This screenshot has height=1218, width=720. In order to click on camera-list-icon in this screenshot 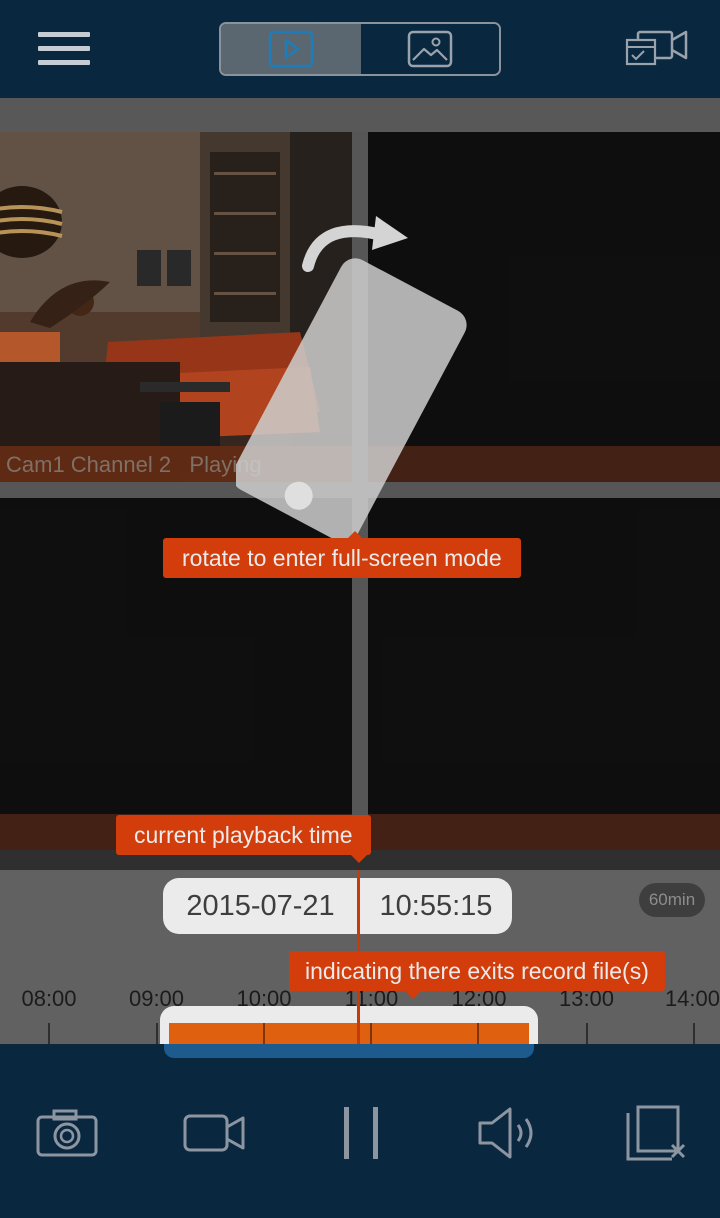, I will do `click(657, 48)`.